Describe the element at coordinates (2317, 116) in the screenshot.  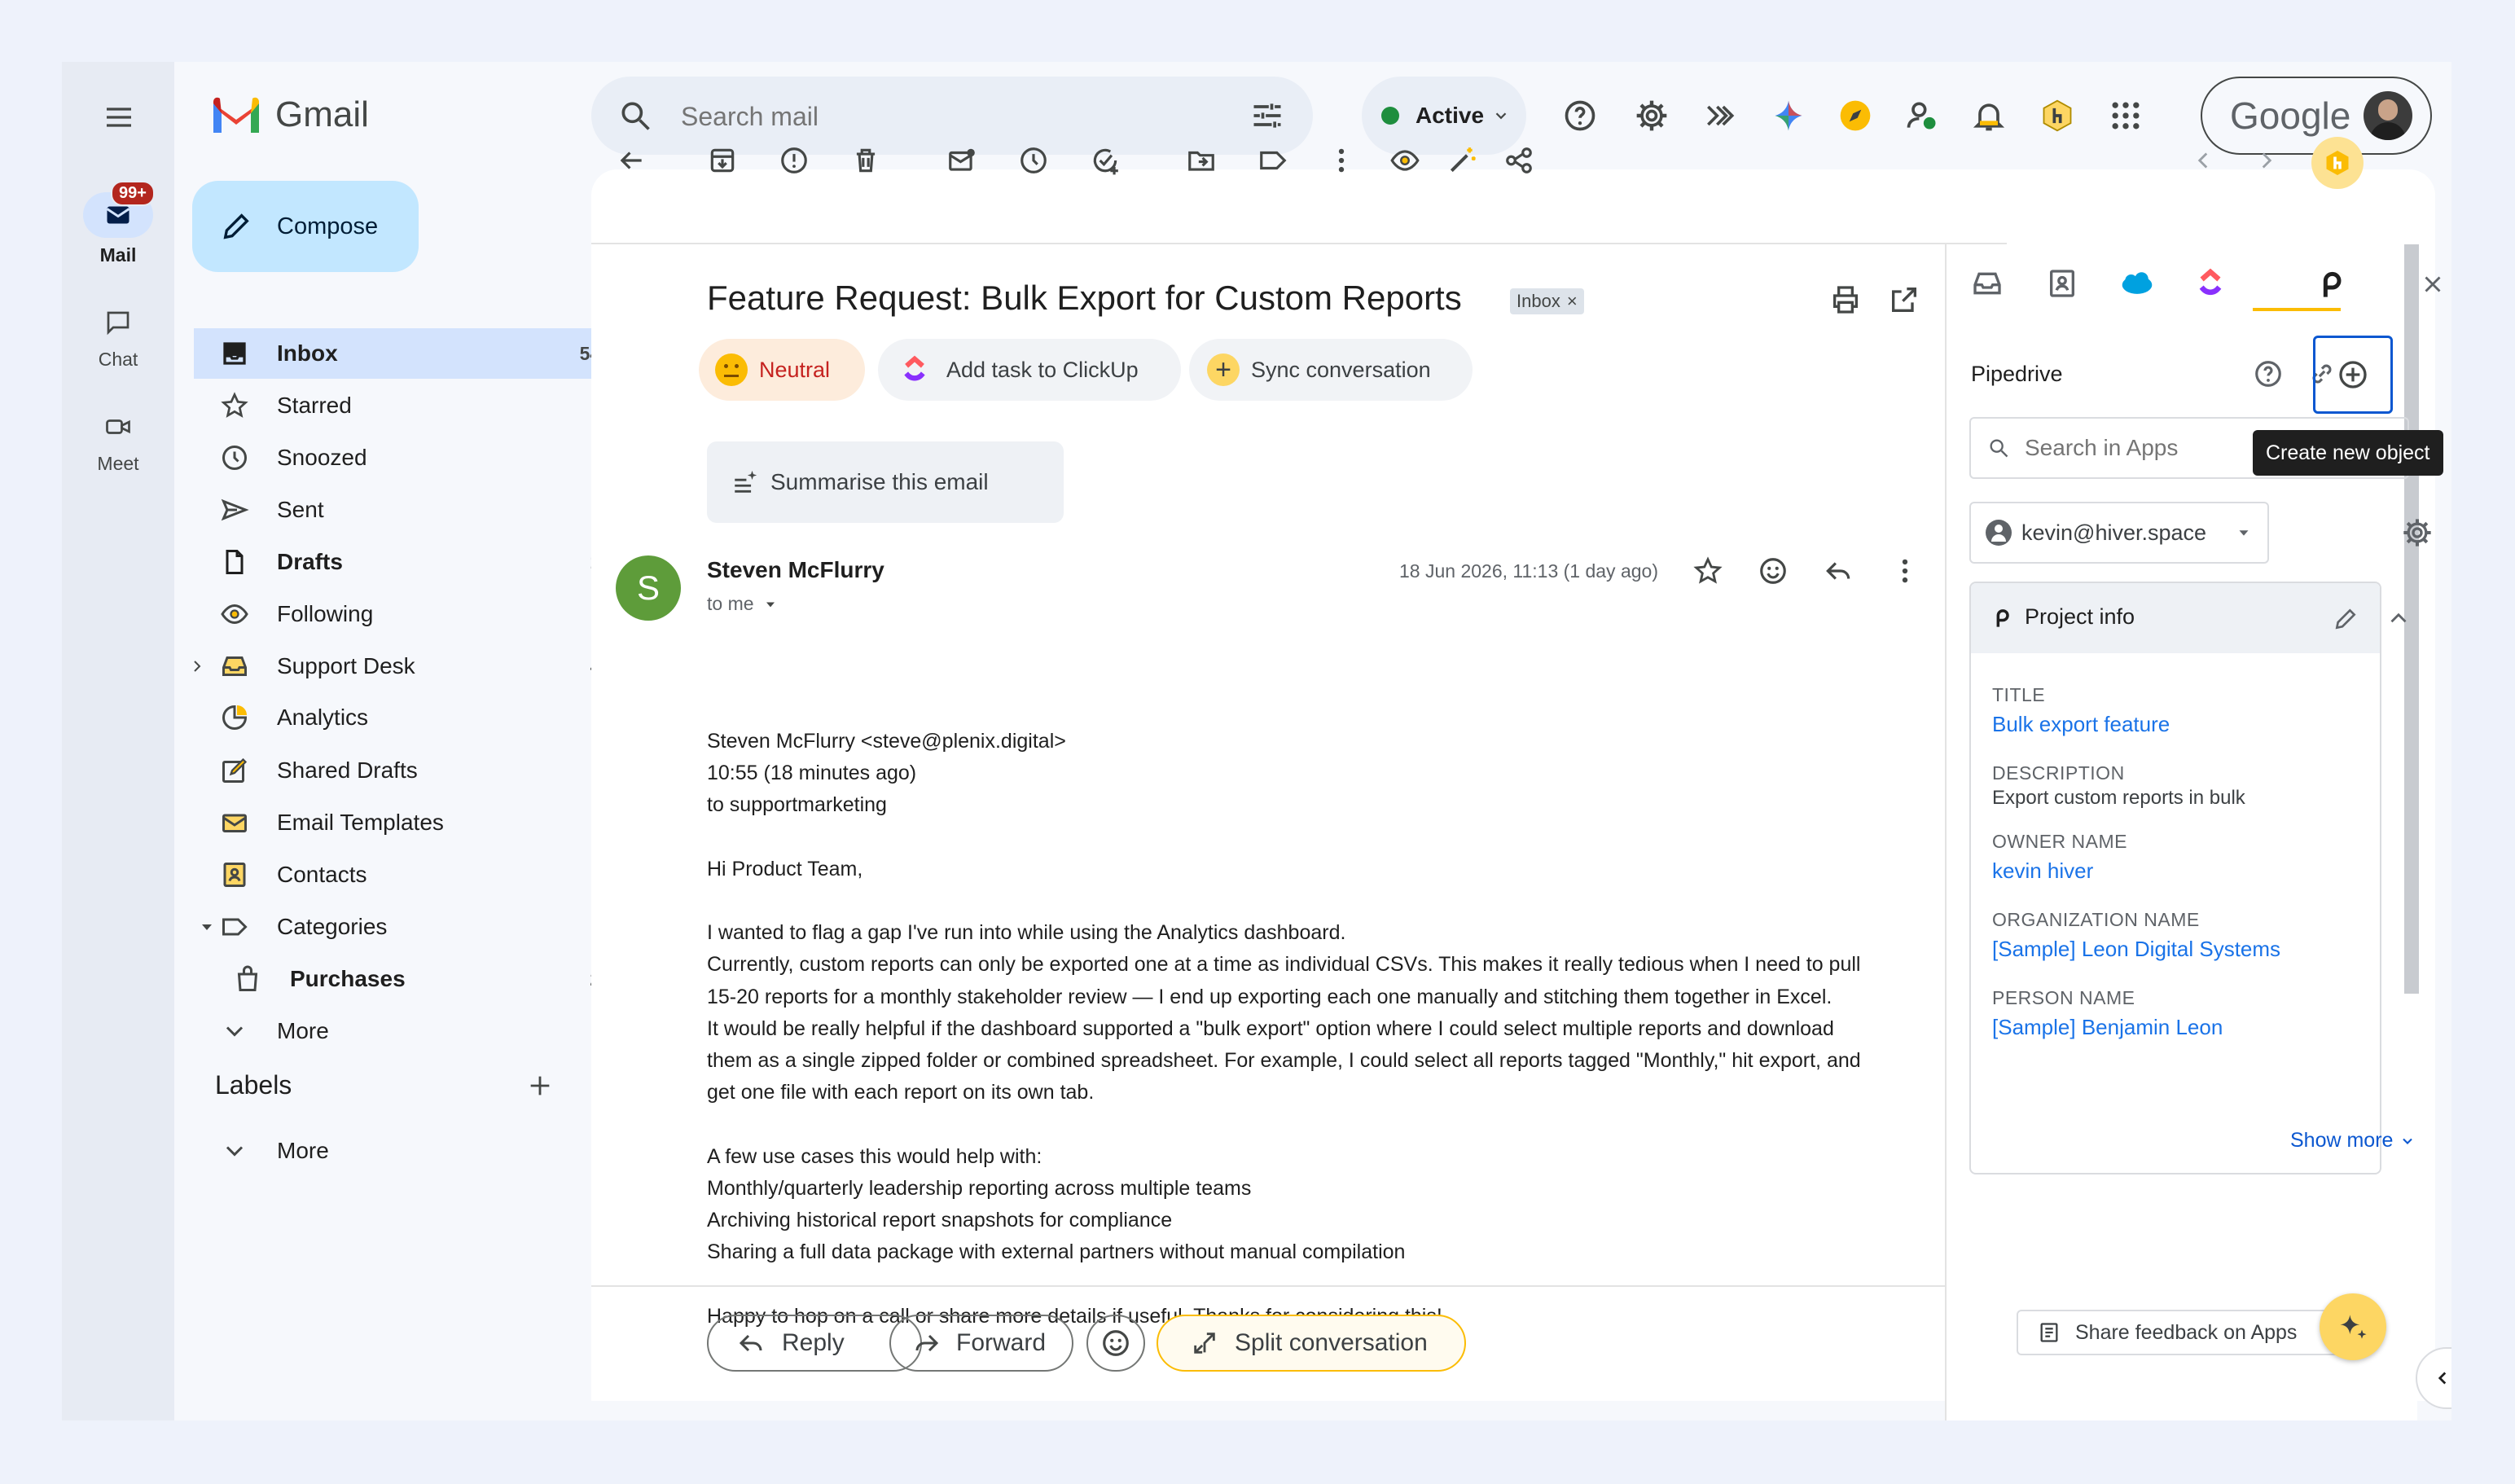
I see `account-switcher: Google` at that location.